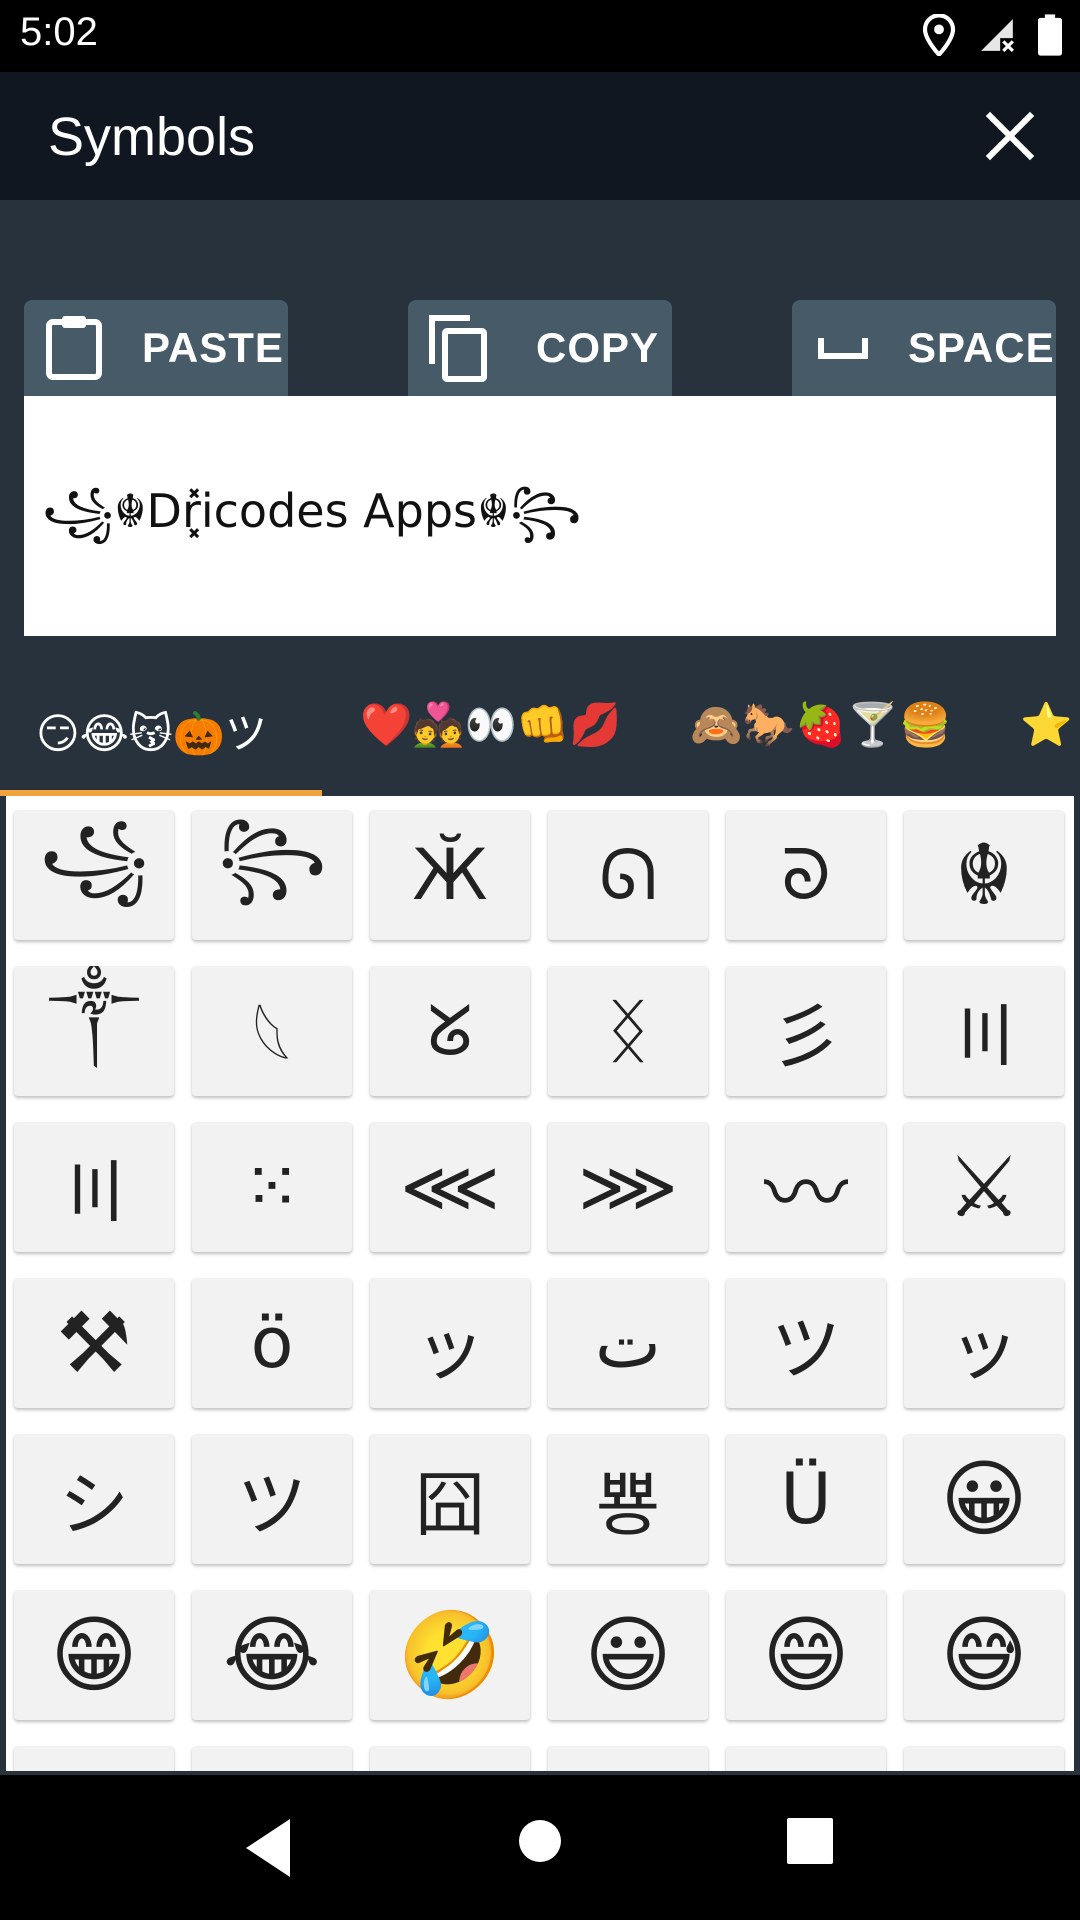 The image size is (1080, 1920). What do you see at coordinates (628, 1031) in the screenshot?
I see `symbol-cell: ᛝ` at bounding box center [628, 1031].